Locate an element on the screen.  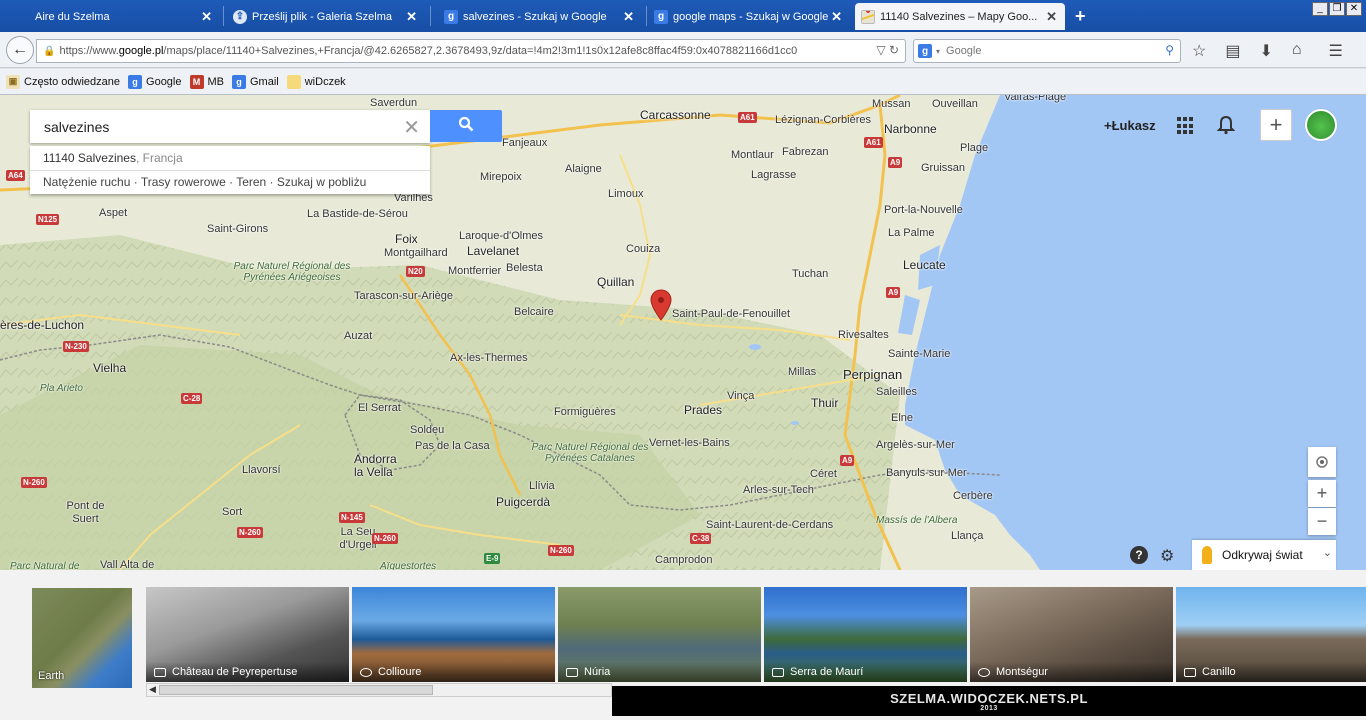
photo-icon is located at coordinates (572, 672).